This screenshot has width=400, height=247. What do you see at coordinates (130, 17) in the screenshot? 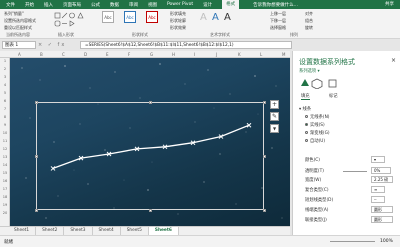
I see `shape-style-2: Abc` at bounding box center [130, 17].